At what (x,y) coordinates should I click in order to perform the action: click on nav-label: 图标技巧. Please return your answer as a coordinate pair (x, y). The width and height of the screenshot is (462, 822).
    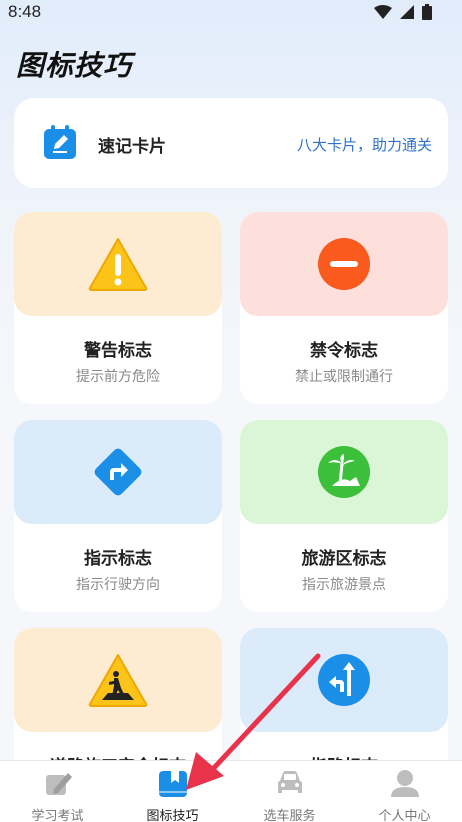
    Looking at the image, I should click on (172, 815).